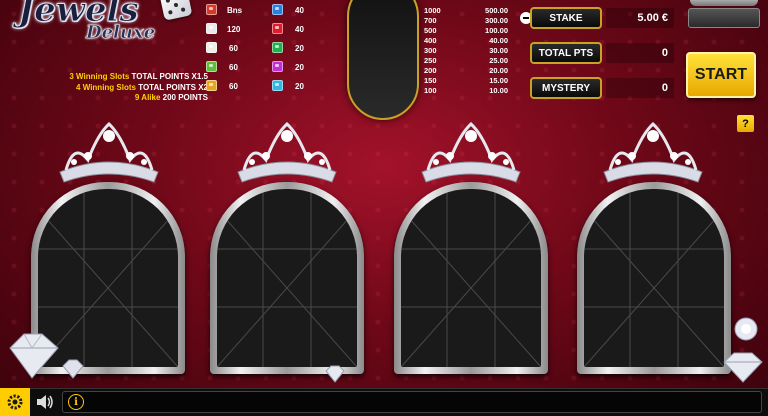 The width and height of the screenshot is (768, 416). I want to click on stake-button: STAKE, so click(566, 18).